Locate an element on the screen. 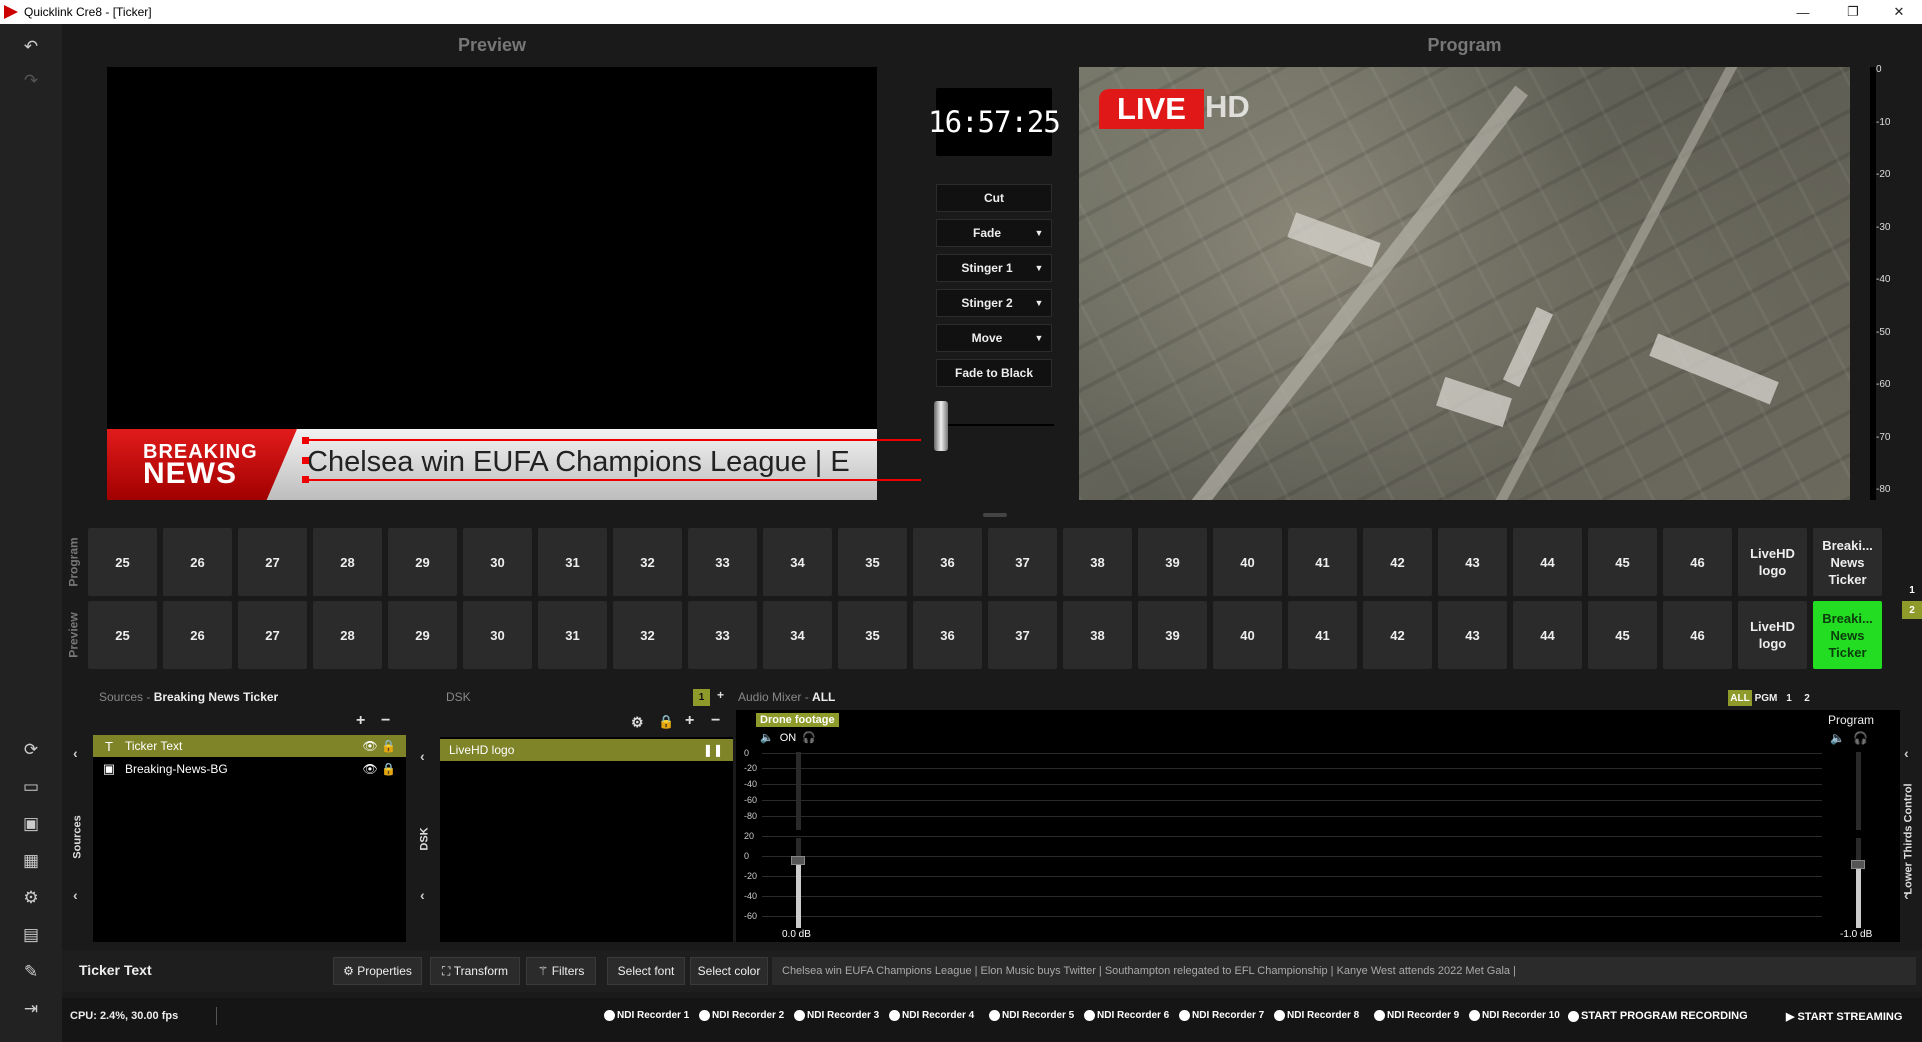  properties-button: ⚙ Properties is located at coordinates (377, 971).